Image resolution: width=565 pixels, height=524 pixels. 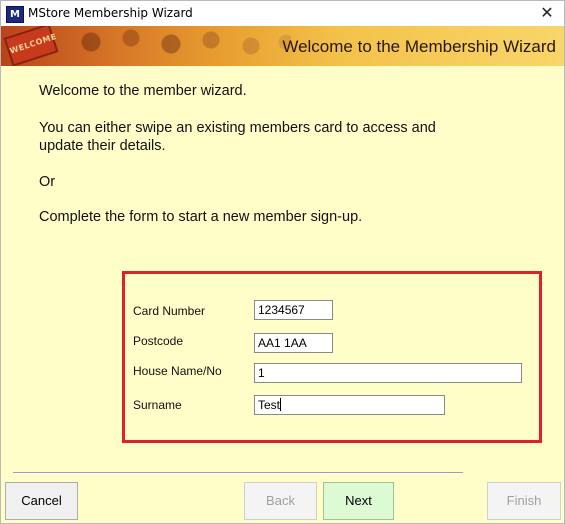 What do you see at coordinates (419, 46) in the screenshot?
I see `banner-title: Welcome to the Membership Wizard` at bounding box center [419, 46].